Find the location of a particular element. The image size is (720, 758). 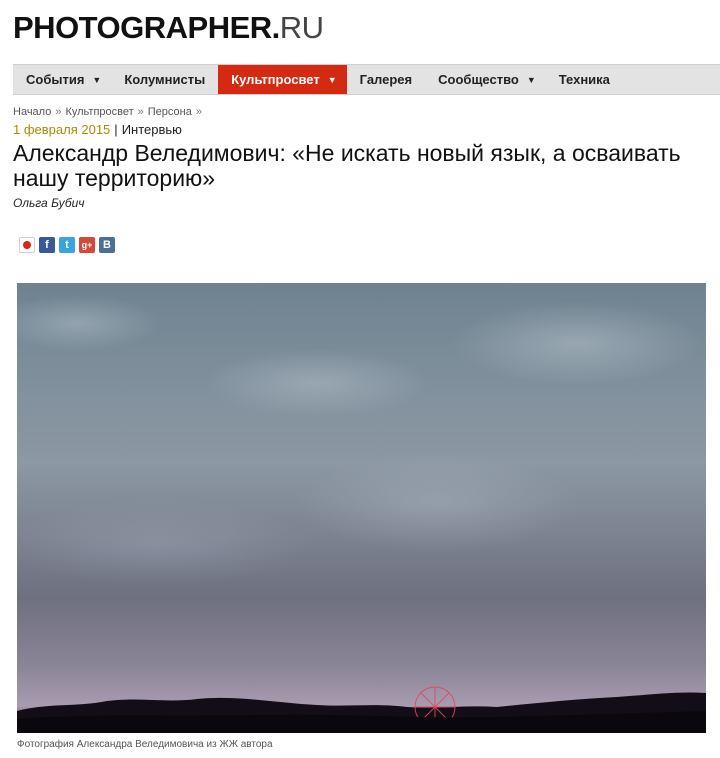

treeline-silhouette is located at coordinates (361, 709).